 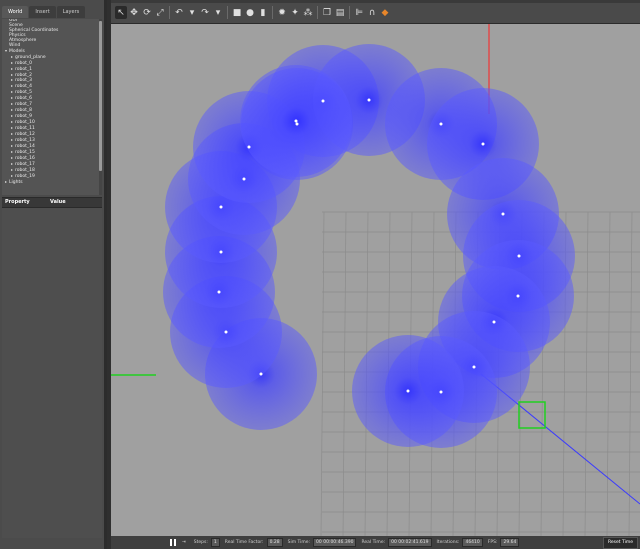 What do you see at coordinates (218, 12) in the screenshot?
I see `redo-dropdown-icon: ▾` at bounding box center [218, 12].